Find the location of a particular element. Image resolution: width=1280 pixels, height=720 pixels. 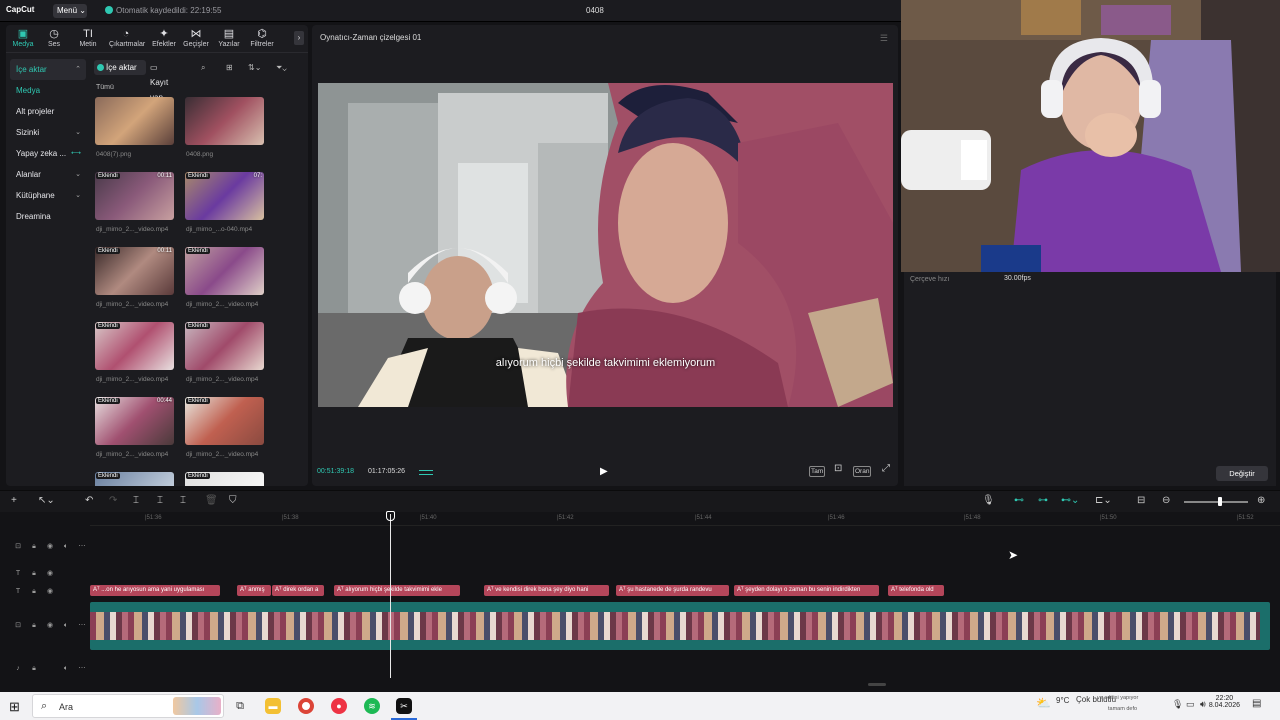

microphone-icon: 🎙 is located at coordinates (988, 500).